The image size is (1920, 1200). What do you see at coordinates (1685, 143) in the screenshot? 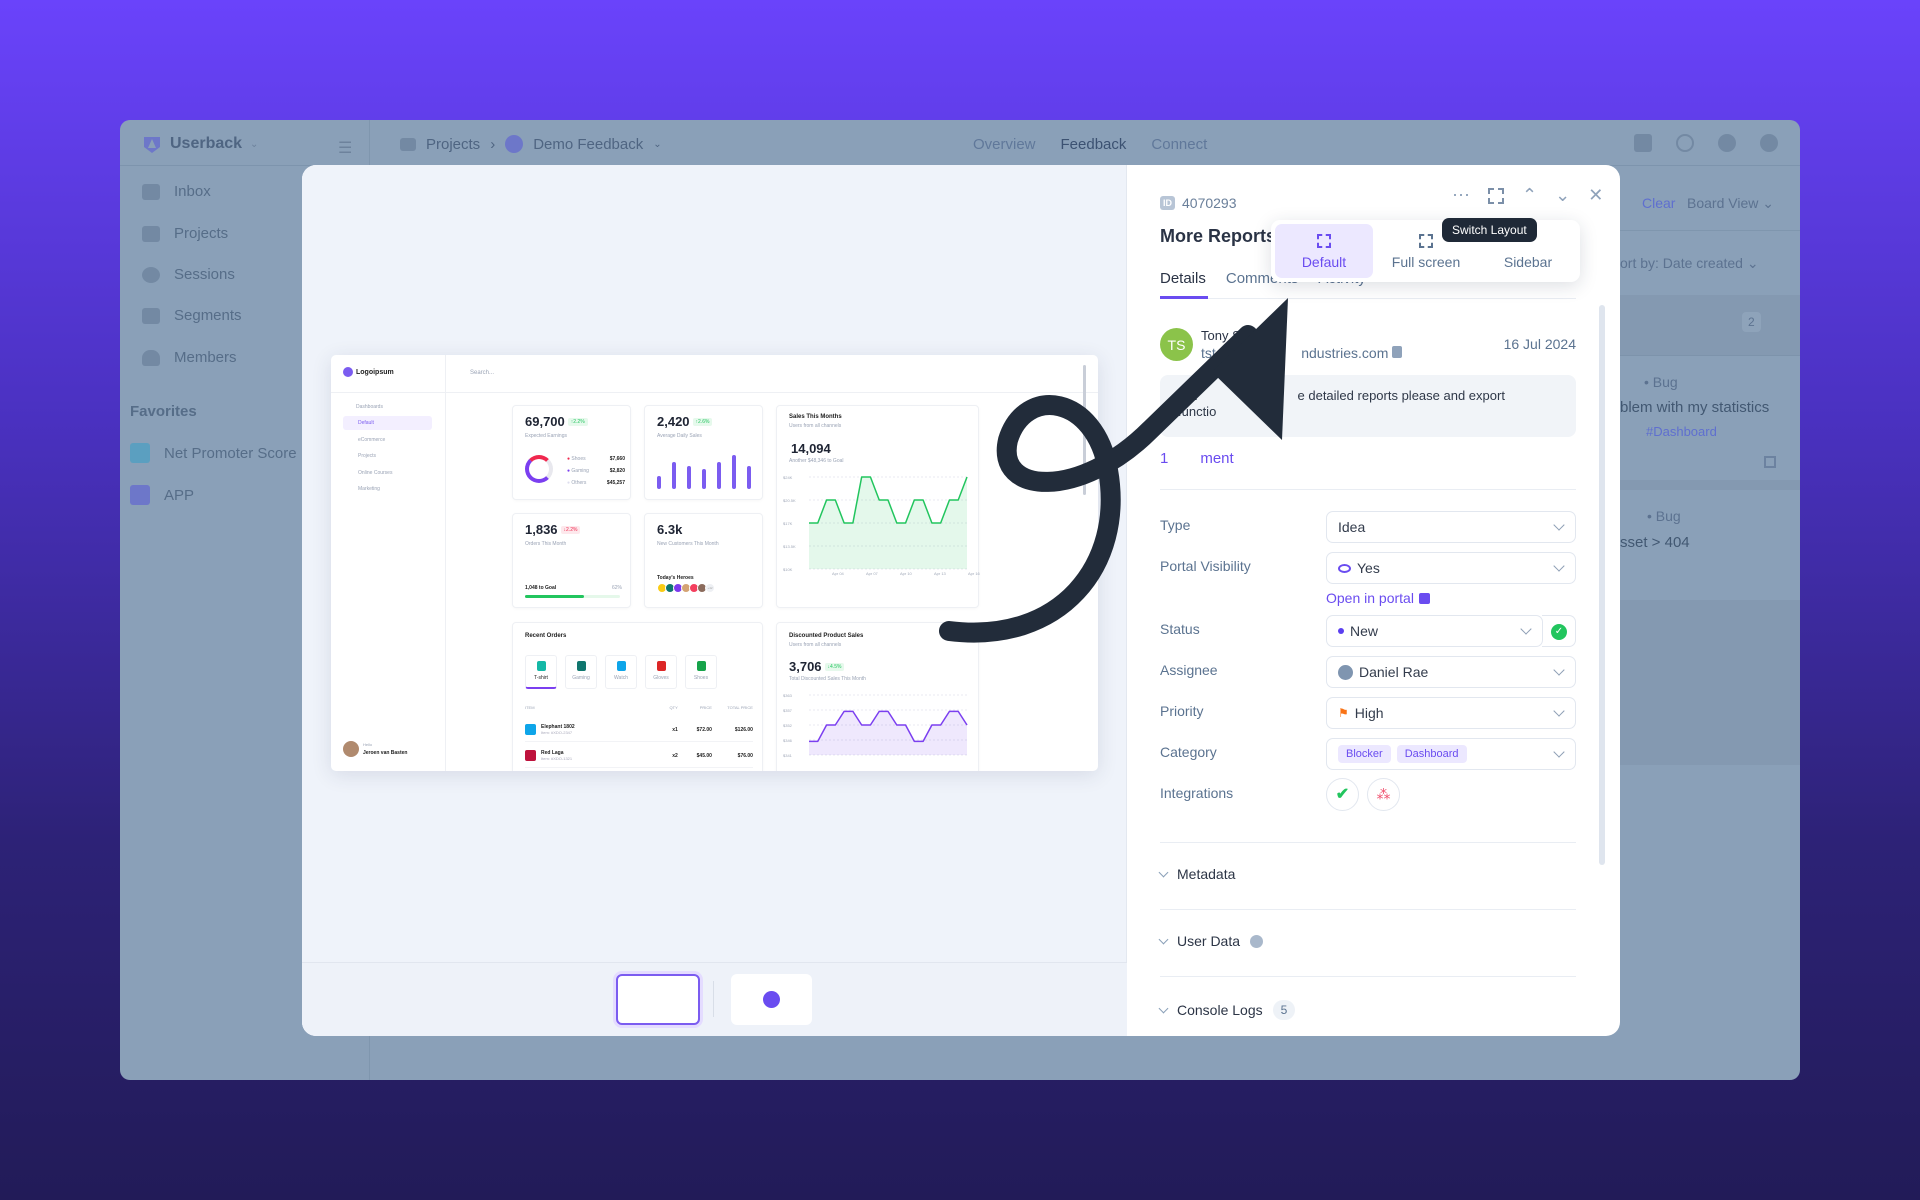
I see `help-icon` at bounding box center [1685, 143].